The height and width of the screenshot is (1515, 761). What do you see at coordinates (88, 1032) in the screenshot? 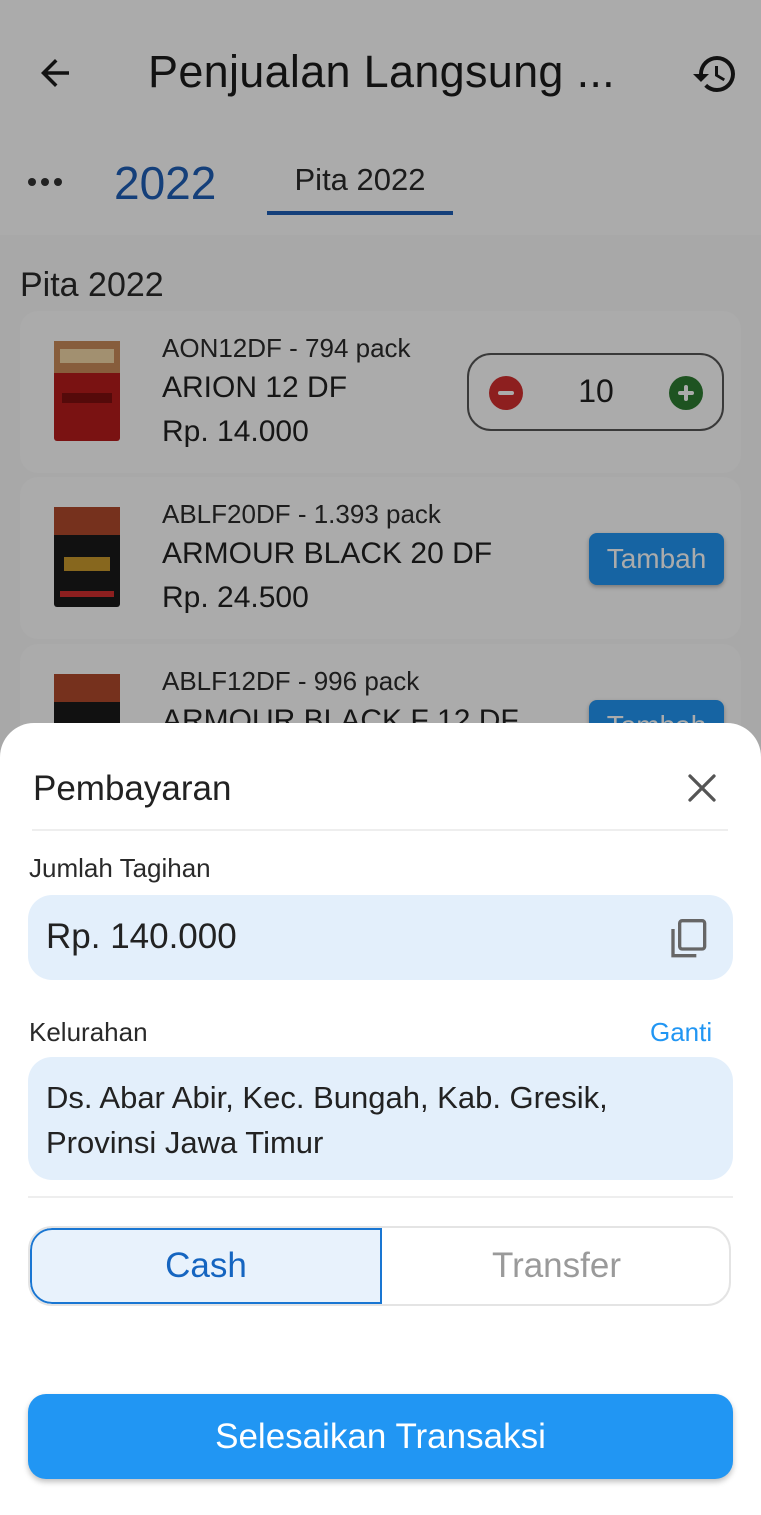
I see `area-label: Kelurahan` at bounding box center [88, 1032].